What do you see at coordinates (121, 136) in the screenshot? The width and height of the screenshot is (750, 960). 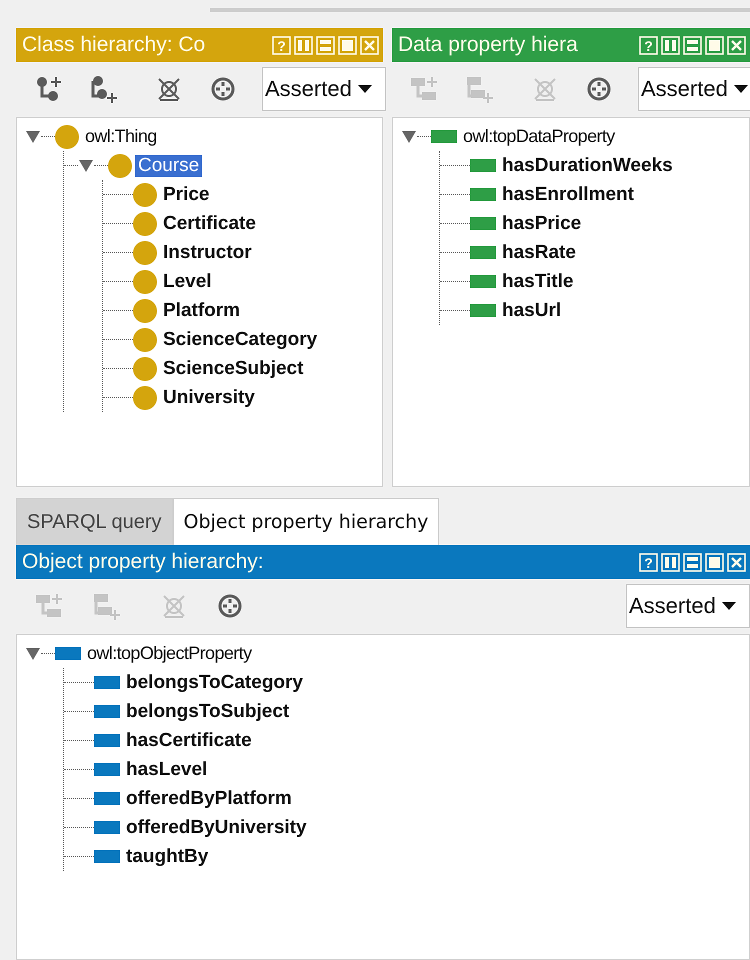 I see `tree-node-label: owl:Thing` at bounding box center [121, 136].